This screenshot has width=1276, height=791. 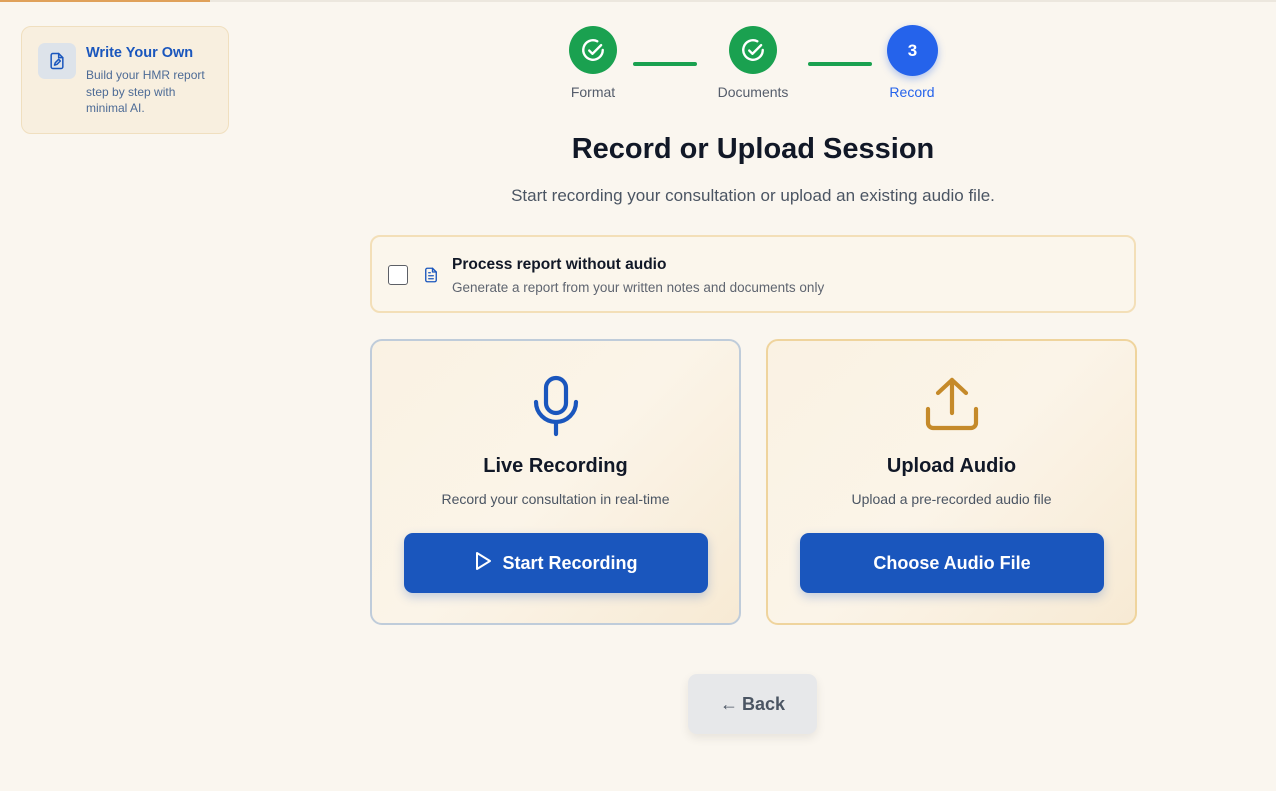 I want to click on write-your-own-title: Write Your Own, so click(x=140, y=53).